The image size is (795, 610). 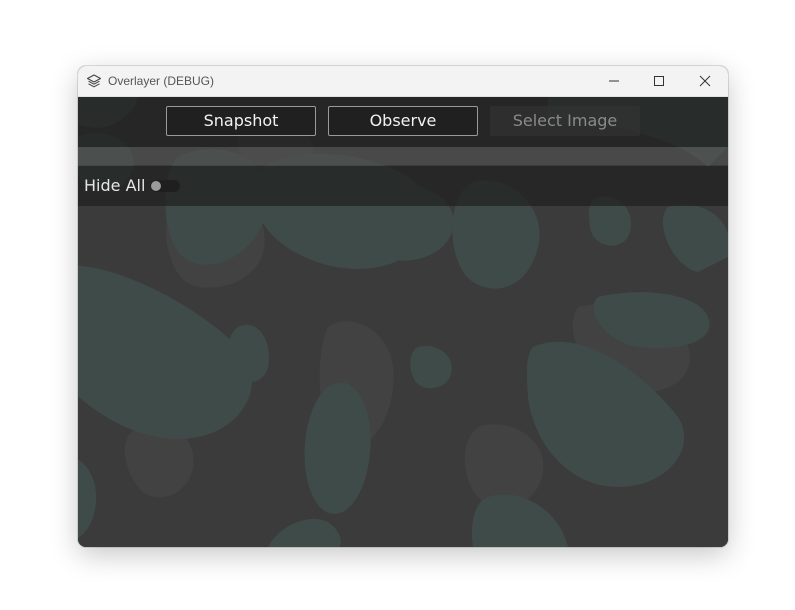 What do you see at coordinates (403, 186) in the screenshot?
I see `hide-all-row: Hide All` at bounding box center [403, 186].